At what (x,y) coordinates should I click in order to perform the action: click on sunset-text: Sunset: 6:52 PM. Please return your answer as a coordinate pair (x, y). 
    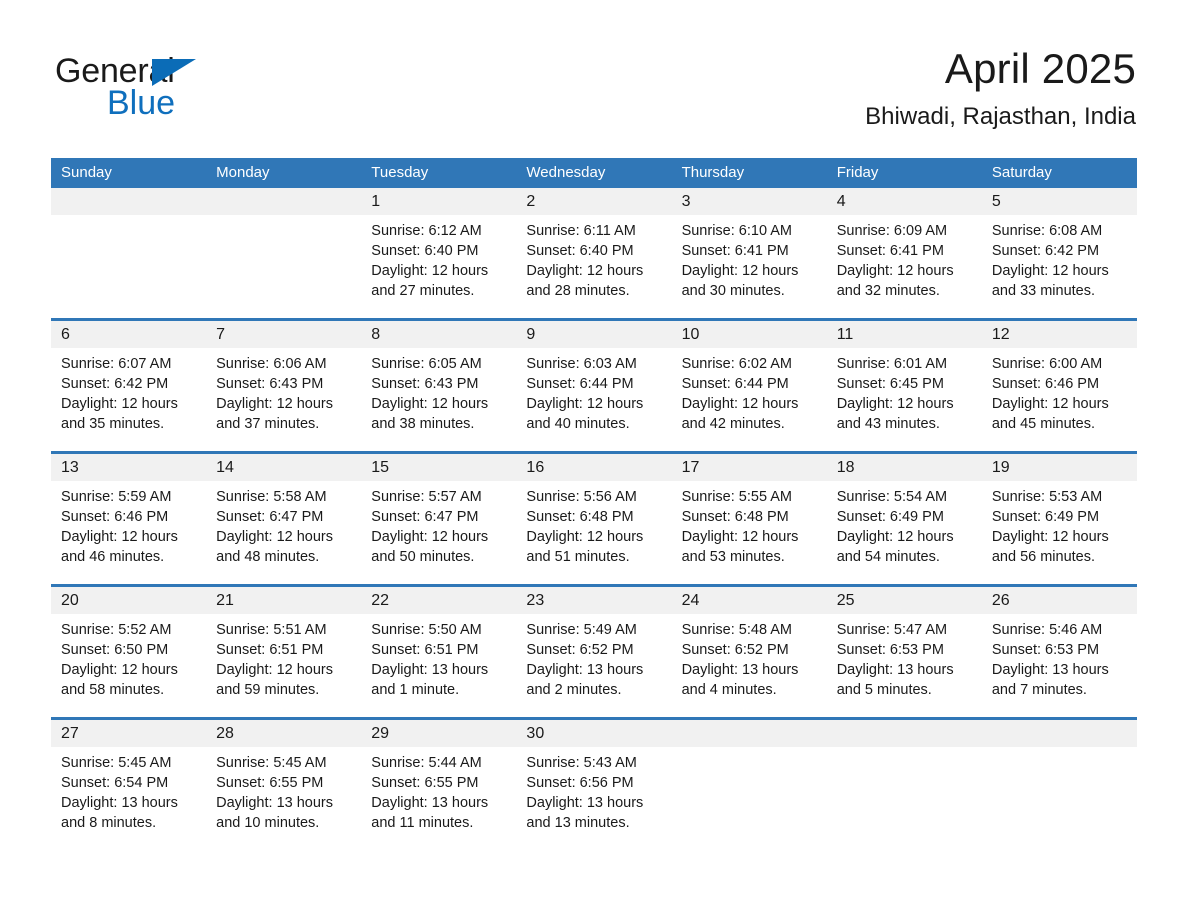
    Looking at the image, I should click on (735, 650).